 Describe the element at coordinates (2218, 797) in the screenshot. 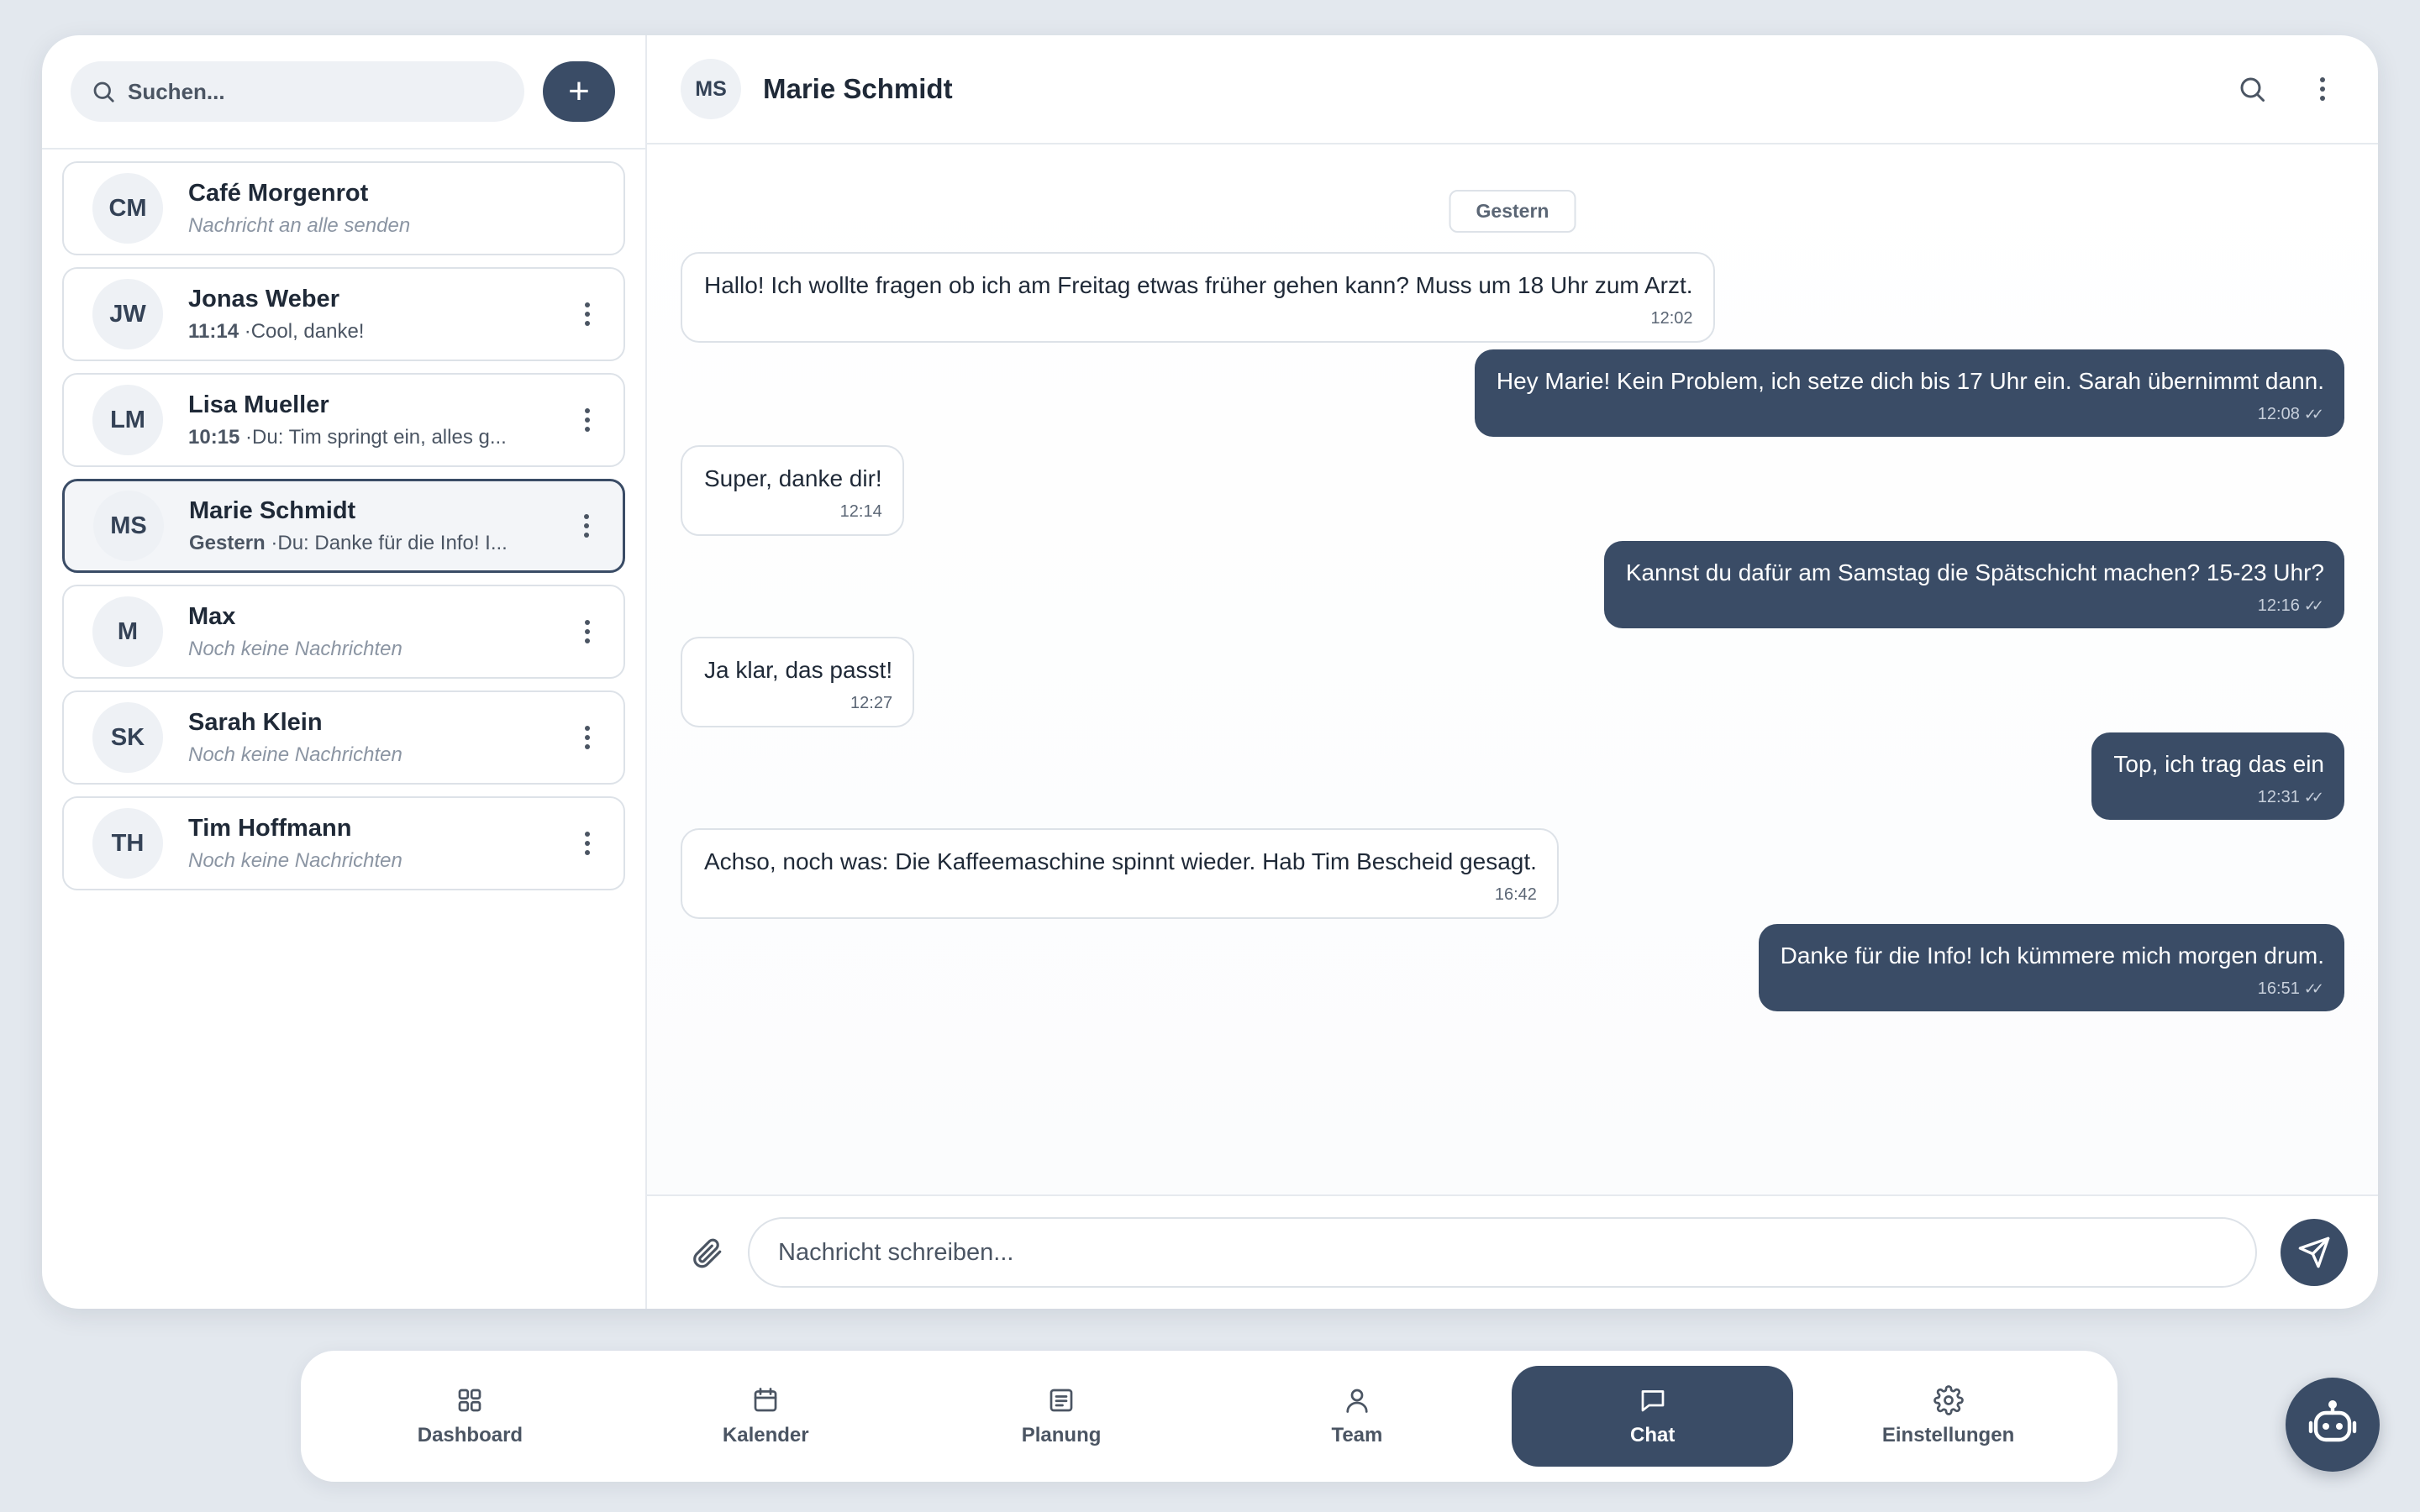

I see `message-time: 12:31` at that location.